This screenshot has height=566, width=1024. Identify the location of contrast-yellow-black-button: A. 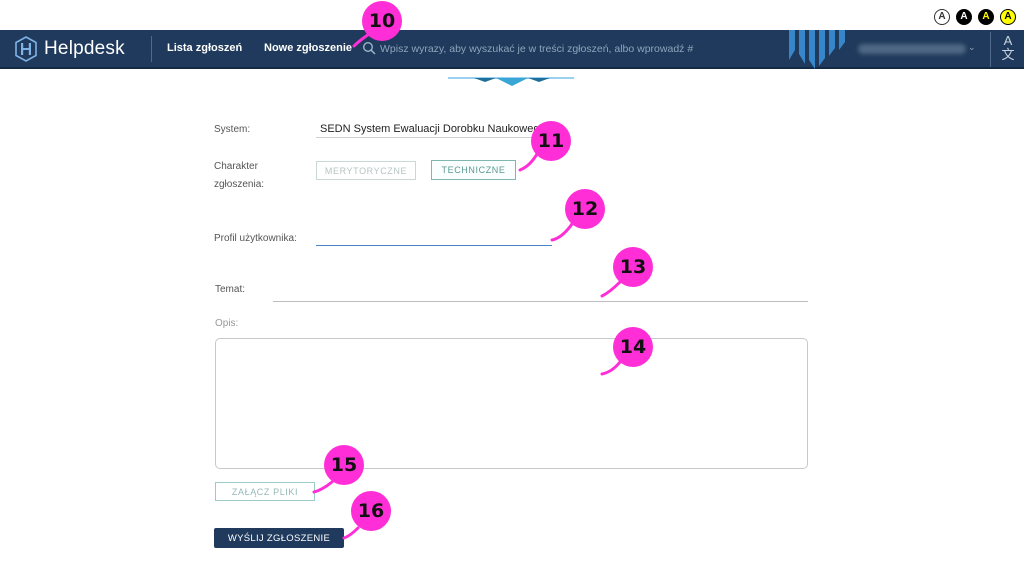
(1008, 17).